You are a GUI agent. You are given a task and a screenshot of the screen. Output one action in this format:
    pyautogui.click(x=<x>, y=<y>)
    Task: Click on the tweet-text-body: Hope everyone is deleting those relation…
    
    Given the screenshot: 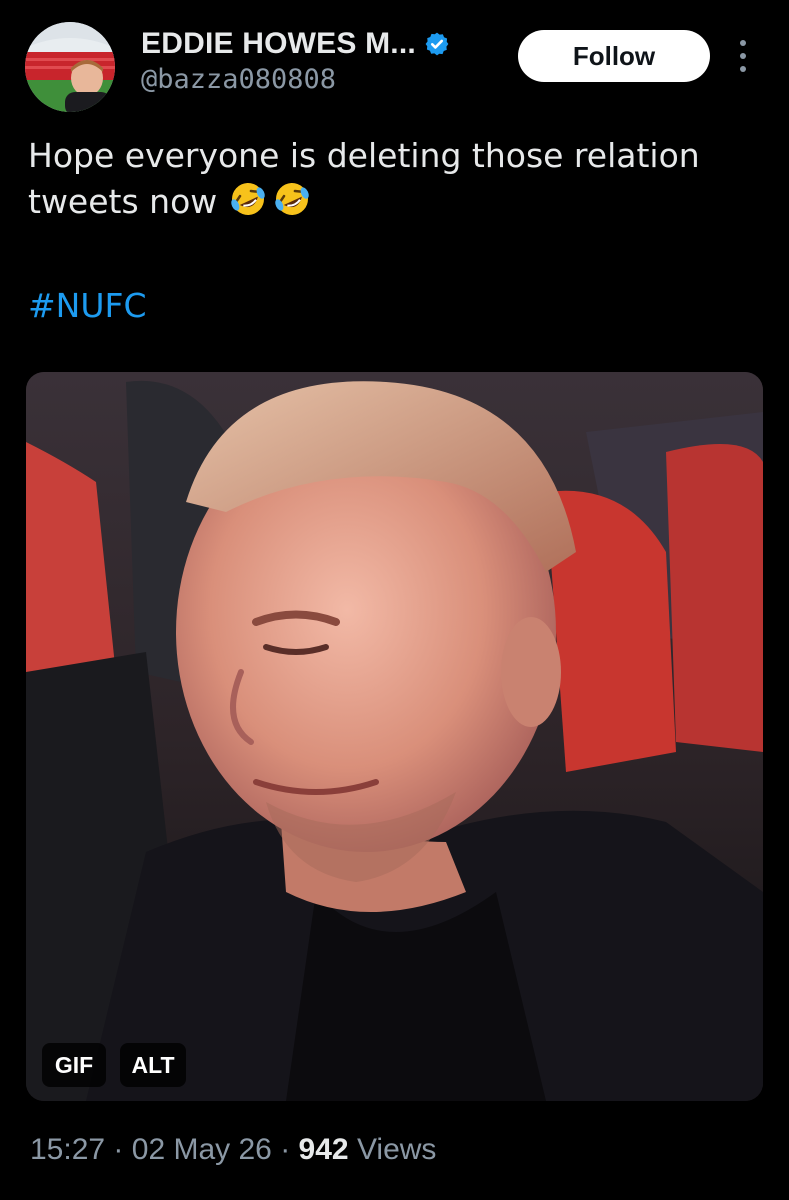 What is the action you would take?
    pyautogui.click(x=364, y=178)
    